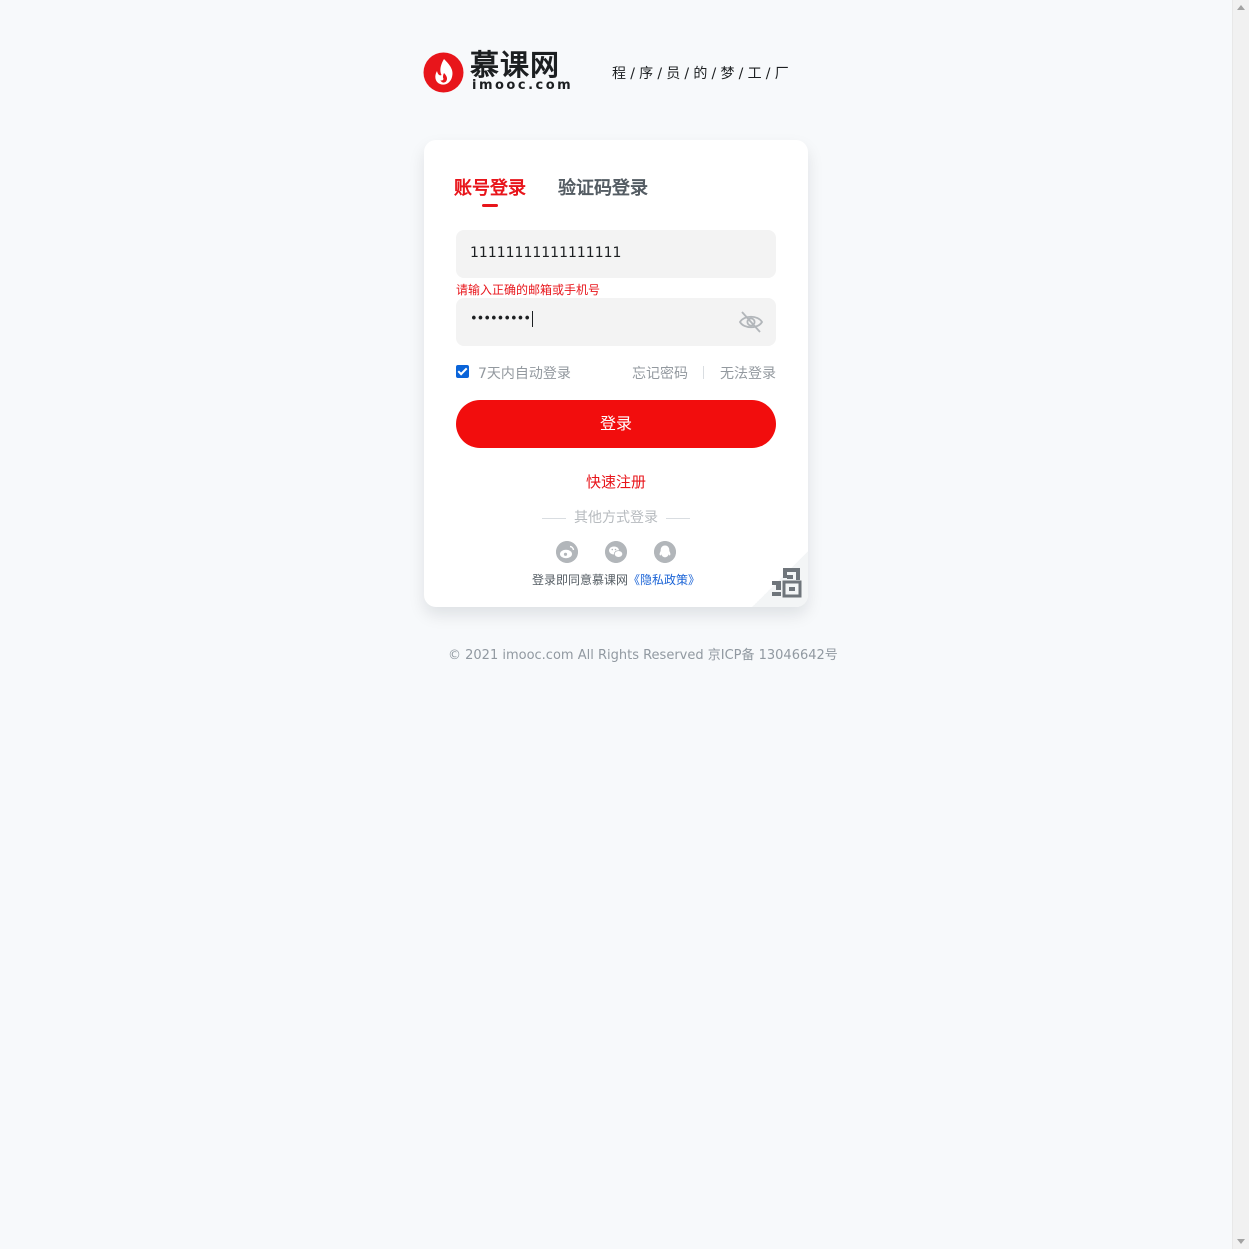  What do you see at coordinates (751, 322) in the screenshot?
I see `eye-hidden-icon` at bounding box center [751, 322].